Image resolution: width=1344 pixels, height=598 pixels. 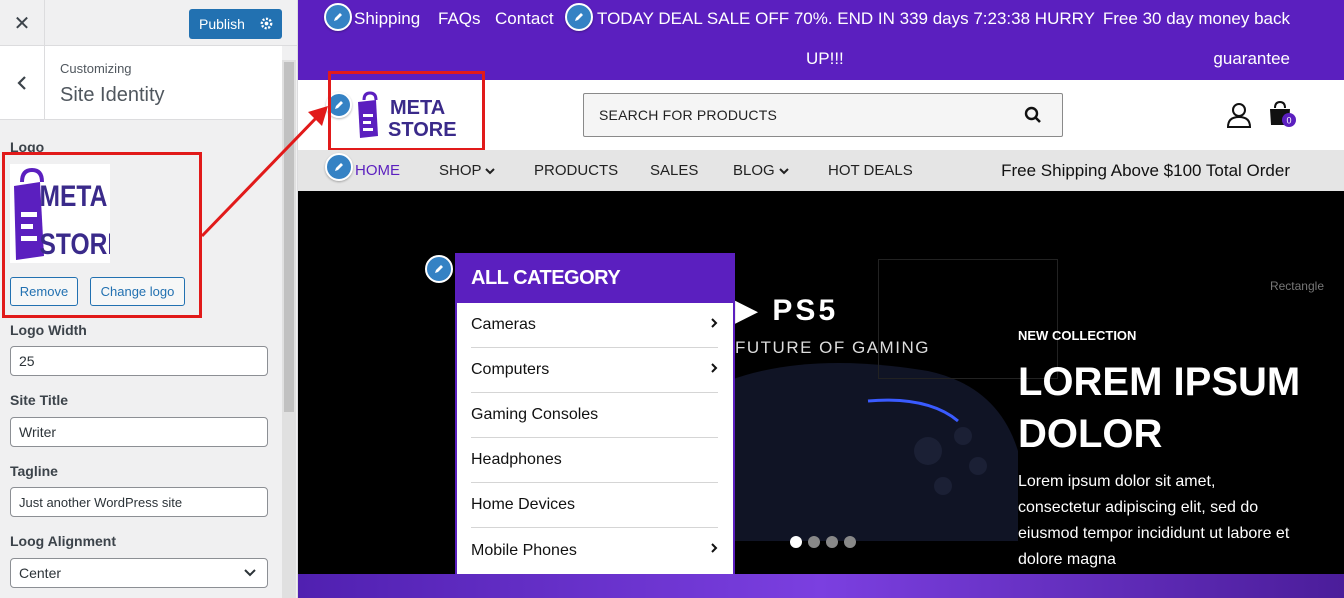 What do you see at coordinates (148, 23) in the screenshot?
I see `customizer-header: ✕ Publish` at bounding box center [148, 23].